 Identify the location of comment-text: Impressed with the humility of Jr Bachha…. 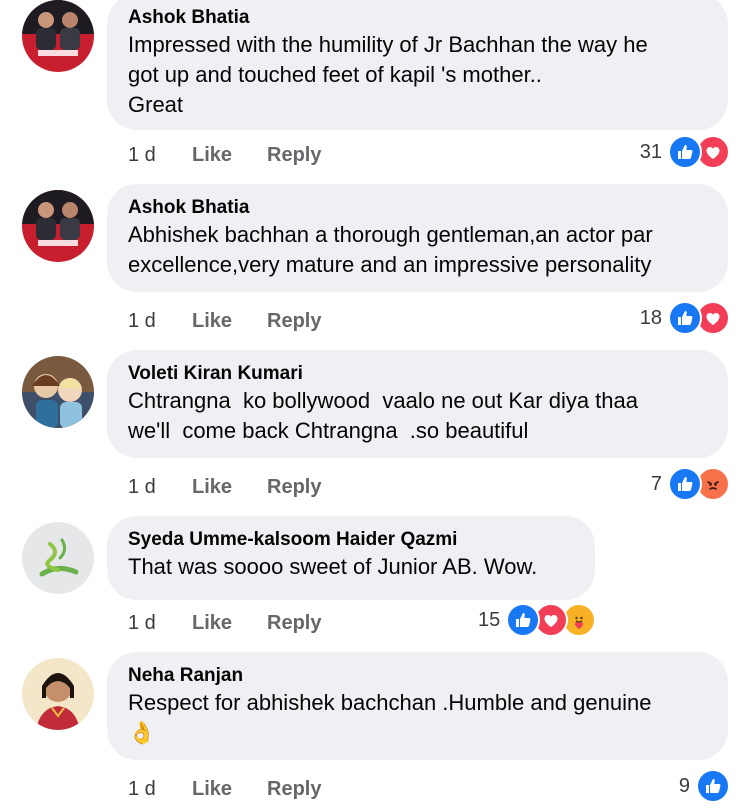
(388, 74).